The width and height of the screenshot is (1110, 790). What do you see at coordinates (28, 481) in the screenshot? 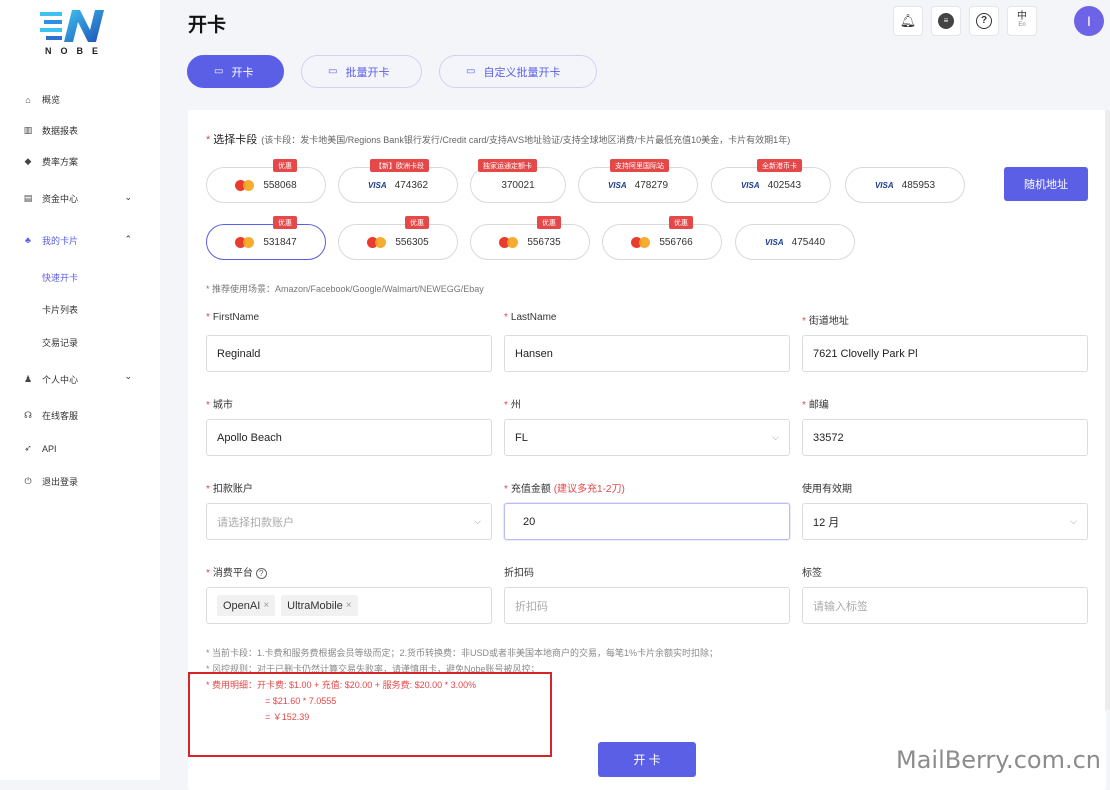
I see `power-icon: ⏻` at bounding box center [28, 481].